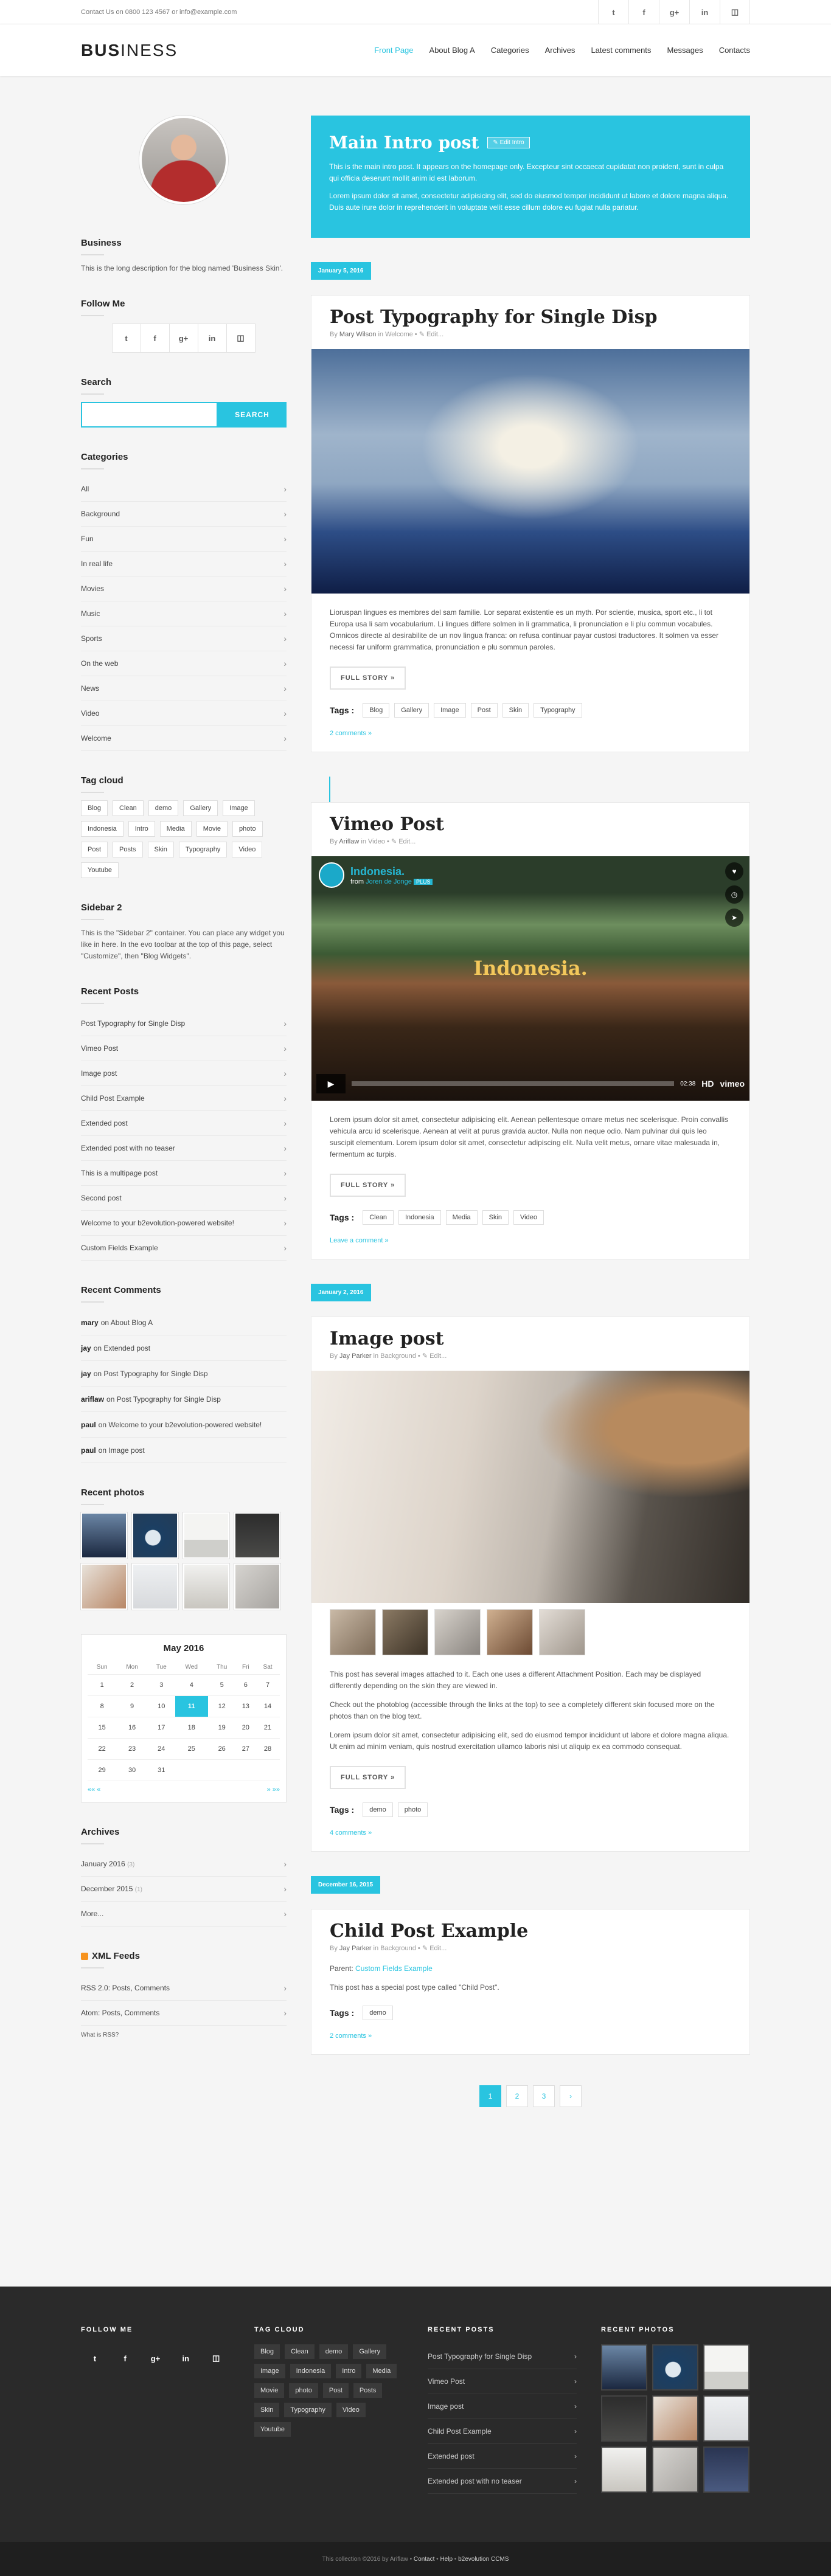 Image resolution: width=831 pixels, height=2576 pixels. Describe the element at coordinates (129, 50) in the screenshot. I see `site-logo: BUSINESS` at that location.